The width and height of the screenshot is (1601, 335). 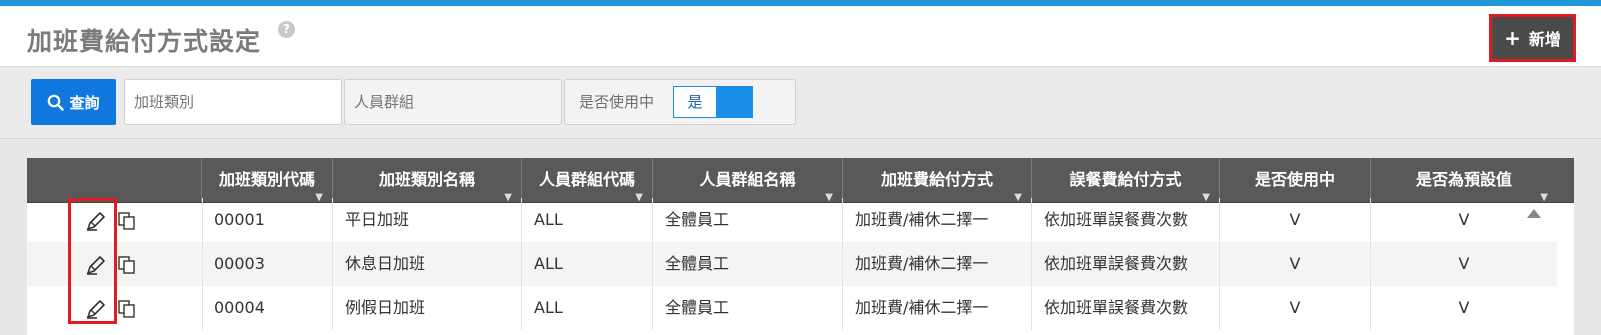 I want to click on personnel-group-input, so click(x=453, y=102).